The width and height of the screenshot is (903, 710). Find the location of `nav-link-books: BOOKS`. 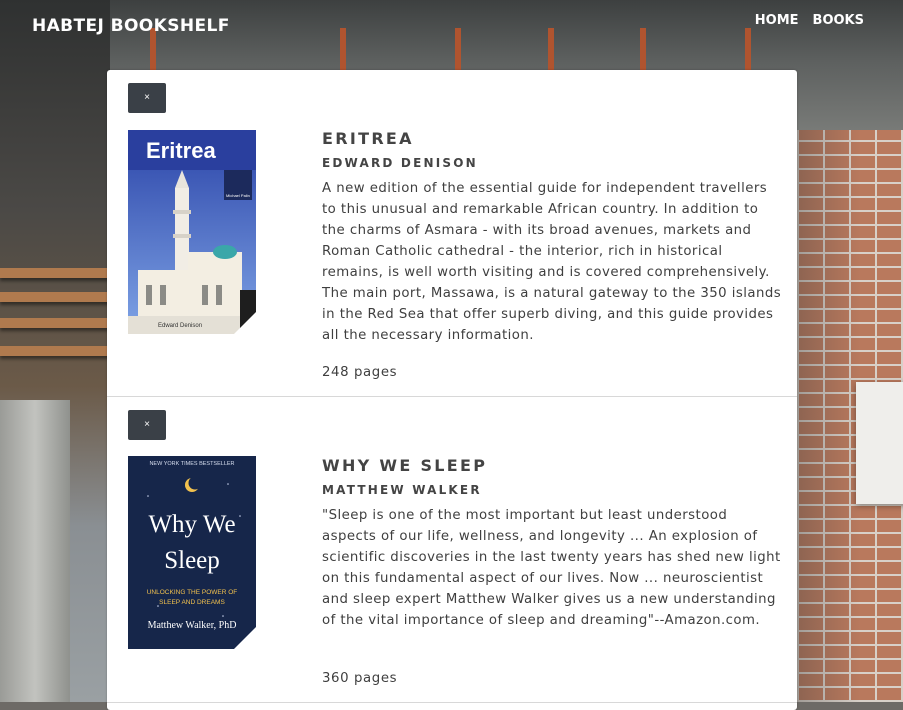

nav-link-books: BOOKS is located at coordinates (838, 20).